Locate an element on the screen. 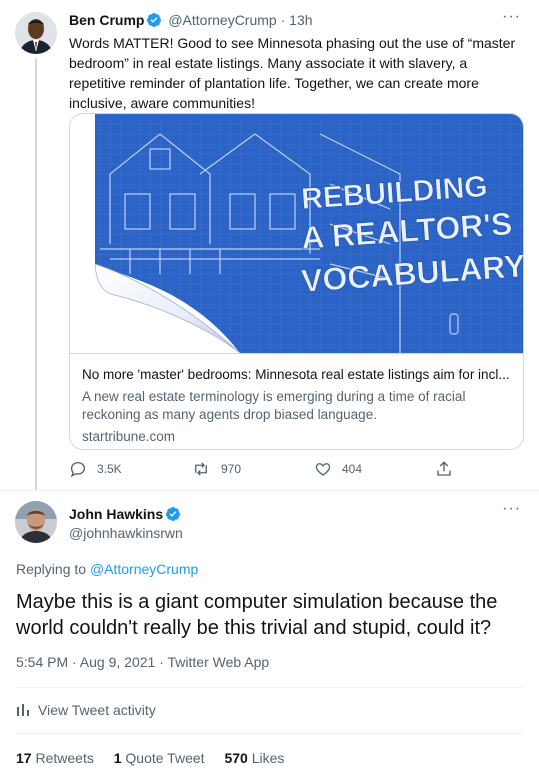 This screenshot has width=539, height=772. reply-button: 3.5K is located at coordinates (95, 469).